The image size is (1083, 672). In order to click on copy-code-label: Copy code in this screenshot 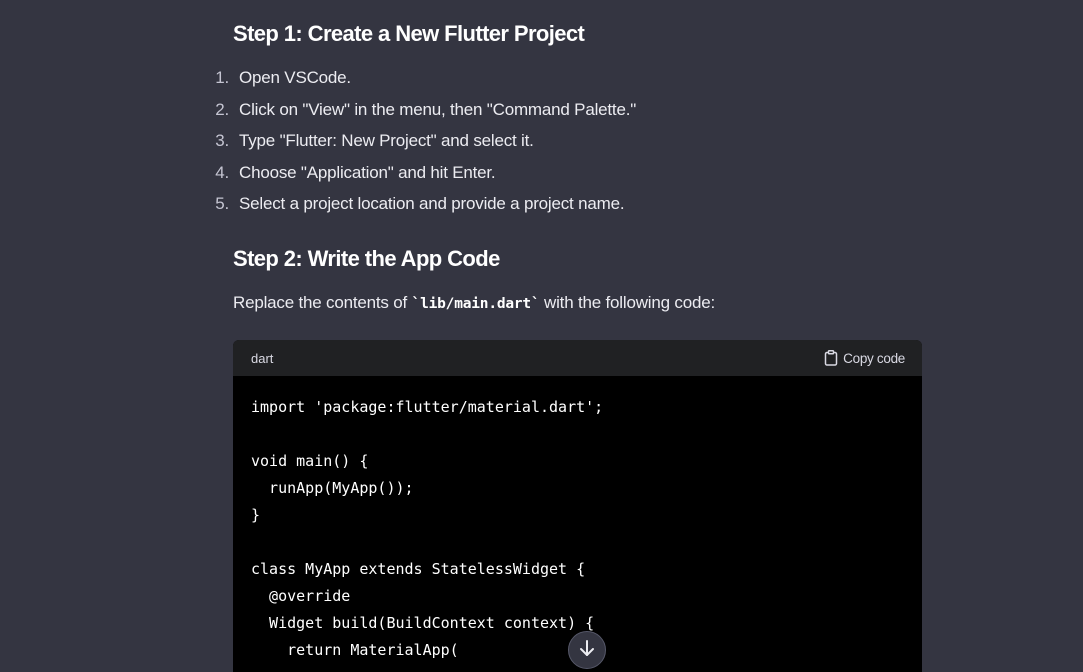, I will do `click(874, 358)`.